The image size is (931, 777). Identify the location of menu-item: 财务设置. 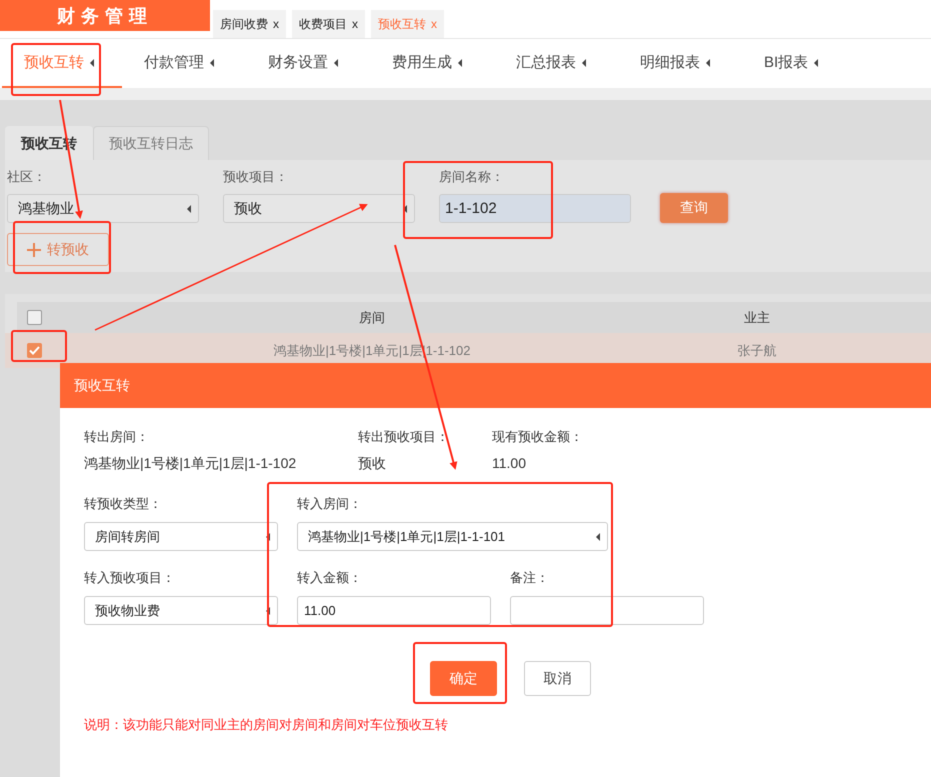
(308, 63).